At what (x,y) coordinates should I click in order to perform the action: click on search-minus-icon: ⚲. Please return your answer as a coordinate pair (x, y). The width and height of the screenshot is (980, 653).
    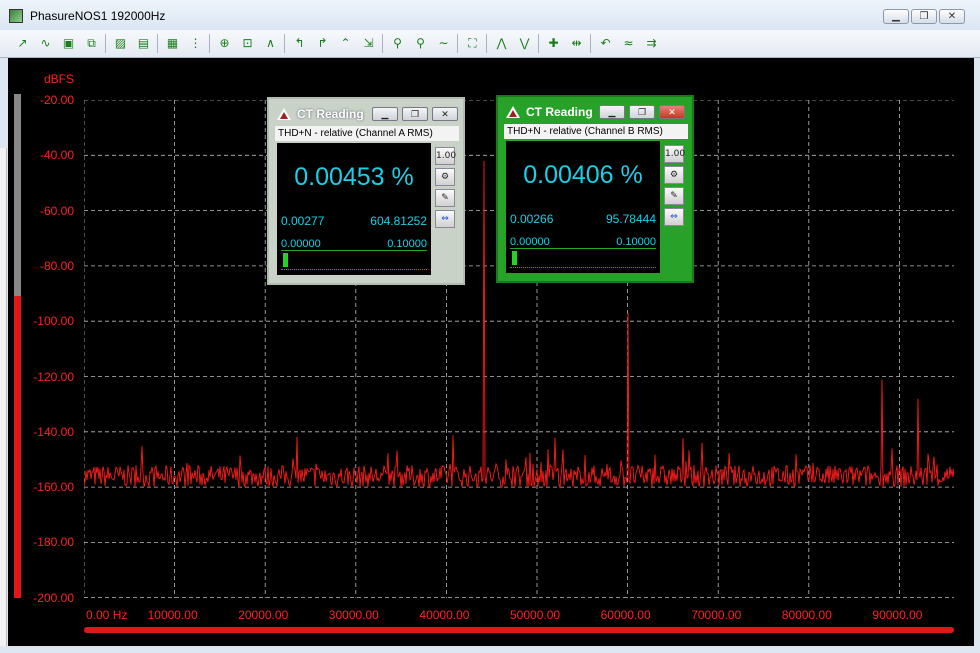
    Looking at the image, I should click on (420, 43).